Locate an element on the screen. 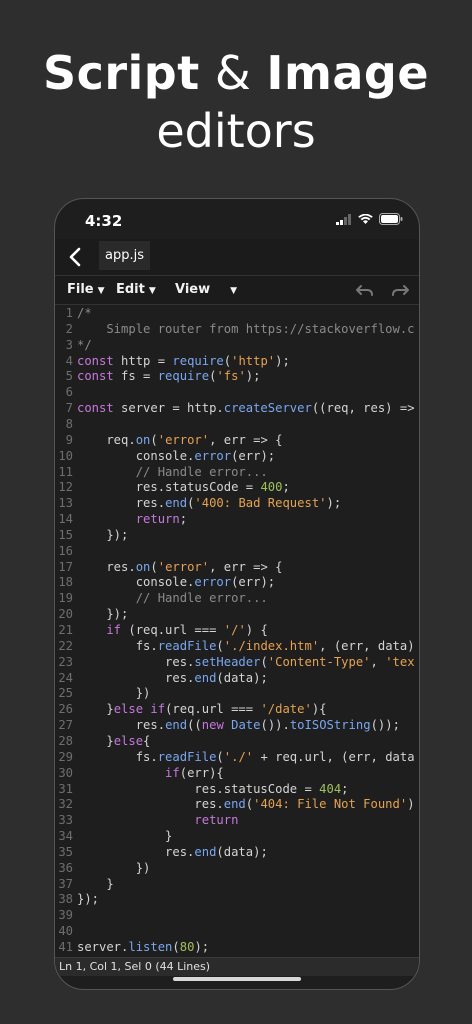 This screenshot has height=1024, width=472. menu-edit: Edit ▼ is located at coordinates (136, 289).